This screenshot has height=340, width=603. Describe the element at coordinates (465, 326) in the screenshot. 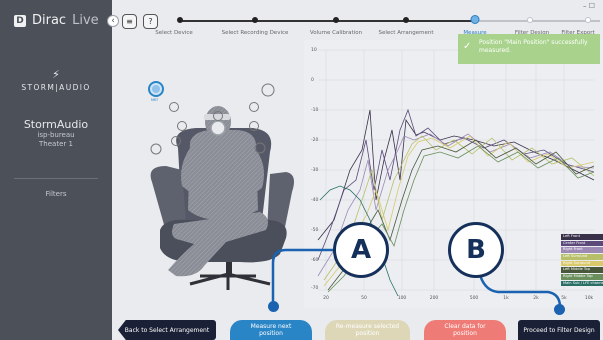

I see `clear-label-line1: Clear data for` at that location.